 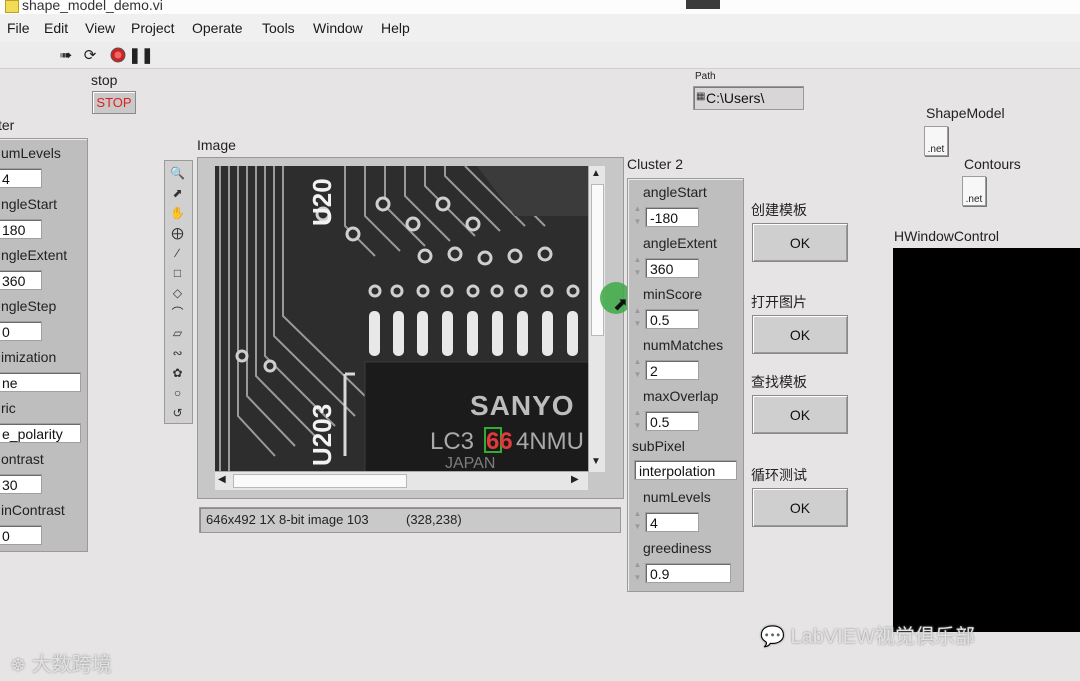 I want to click on create-template-button: OK, so click(x=800, y=242).